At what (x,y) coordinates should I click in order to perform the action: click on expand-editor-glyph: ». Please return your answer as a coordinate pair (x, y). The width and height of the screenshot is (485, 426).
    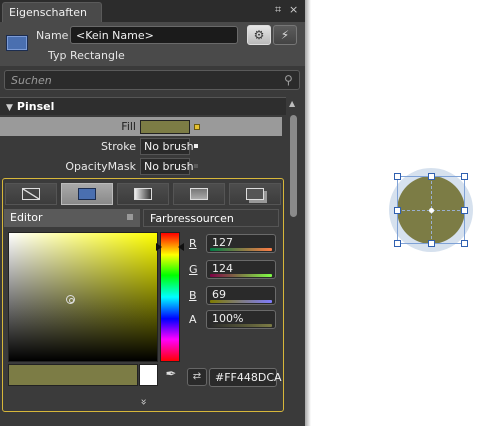
    Looking at the image, I should click on (143, 402).